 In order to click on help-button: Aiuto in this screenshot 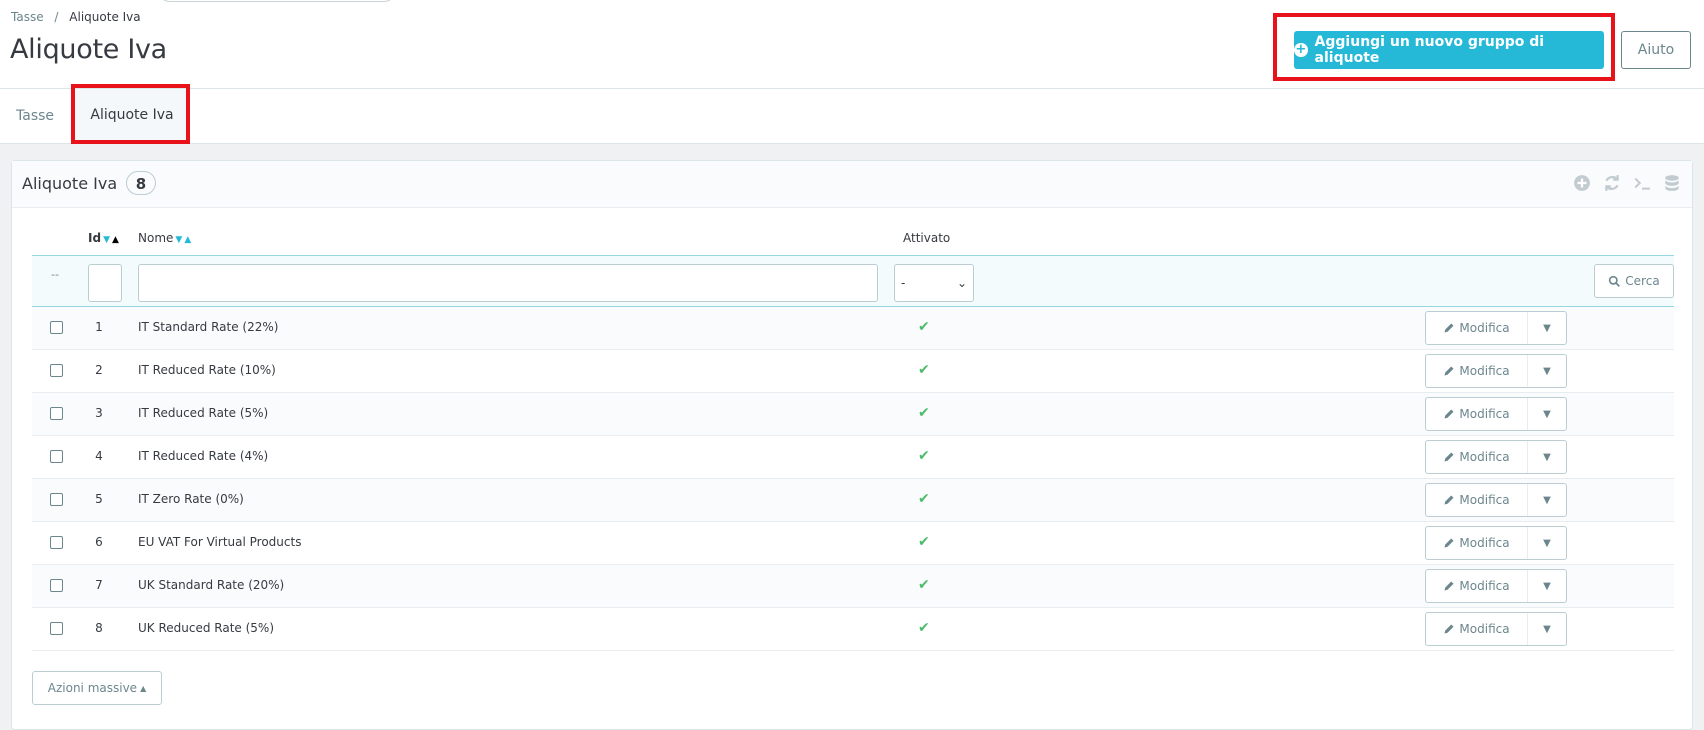, I will do `click(1656, 50)`.